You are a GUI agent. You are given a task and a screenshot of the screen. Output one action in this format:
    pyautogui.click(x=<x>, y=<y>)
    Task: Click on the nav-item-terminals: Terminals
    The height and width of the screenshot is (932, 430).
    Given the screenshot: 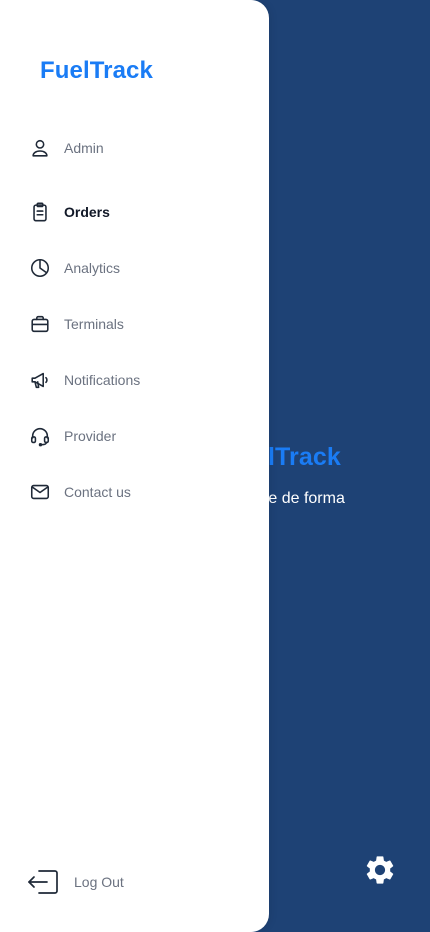 What is the action you would take?
    pyautogui.click(x=138, y=324)
    